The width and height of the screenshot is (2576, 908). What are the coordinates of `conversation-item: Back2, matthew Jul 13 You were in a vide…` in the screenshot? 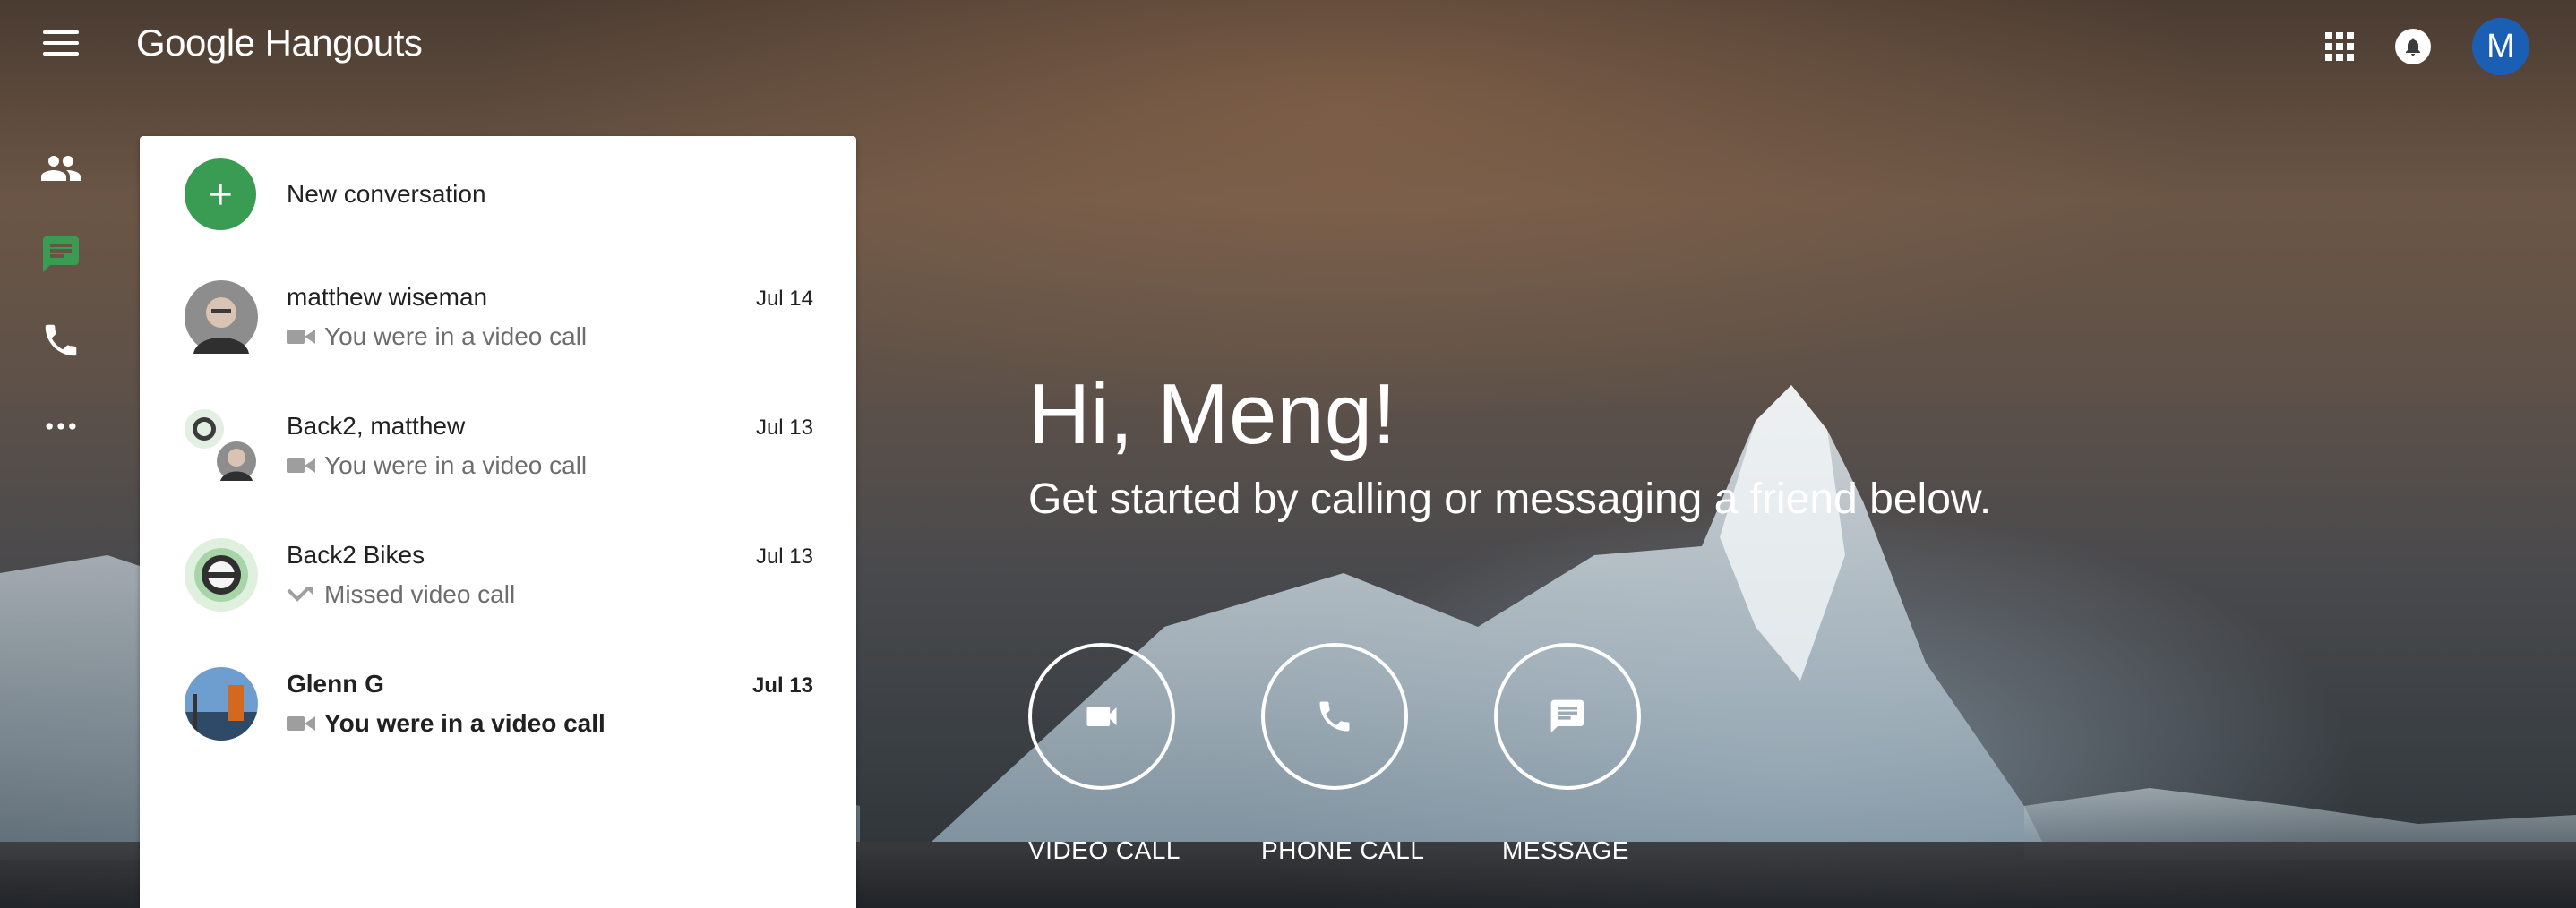 It's located at (498, 445).